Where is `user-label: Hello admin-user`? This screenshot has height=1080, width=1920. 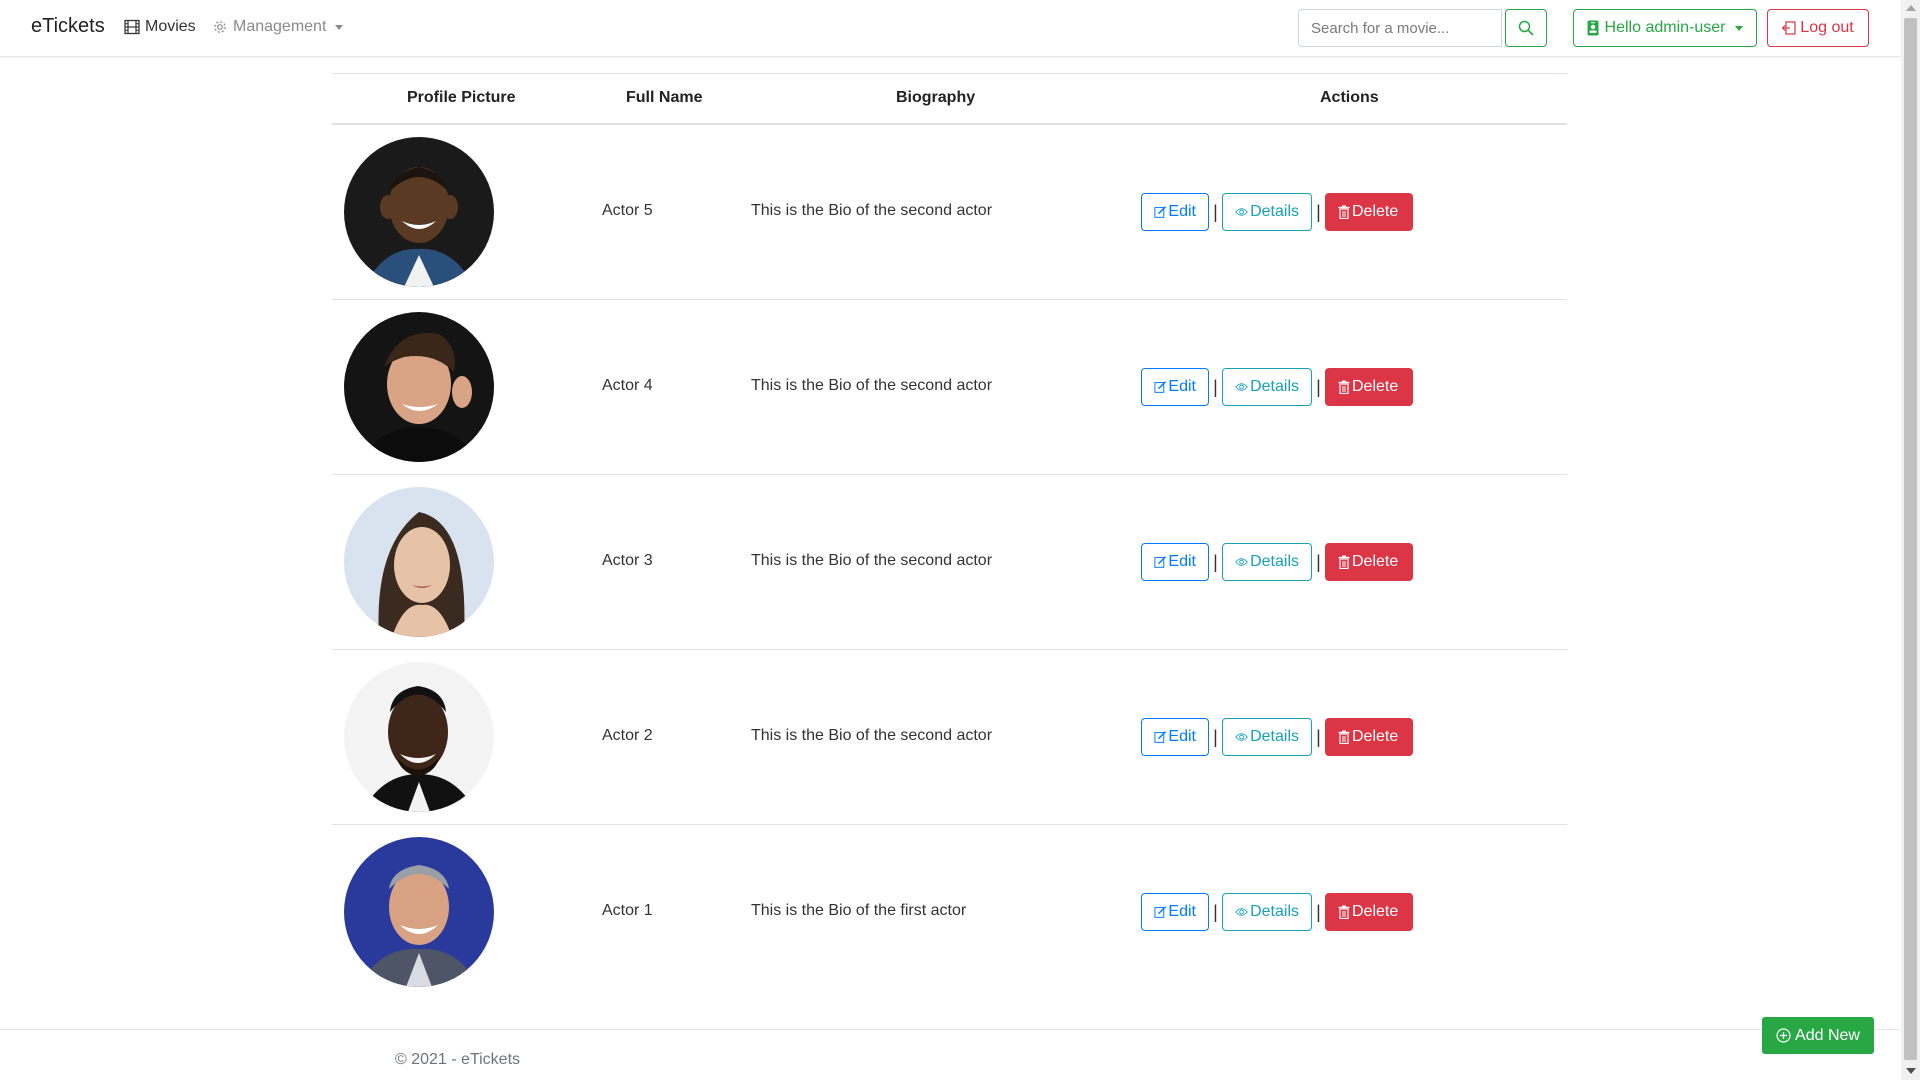 user-label: Hello admin-user is located at coordinates (1665, 27).